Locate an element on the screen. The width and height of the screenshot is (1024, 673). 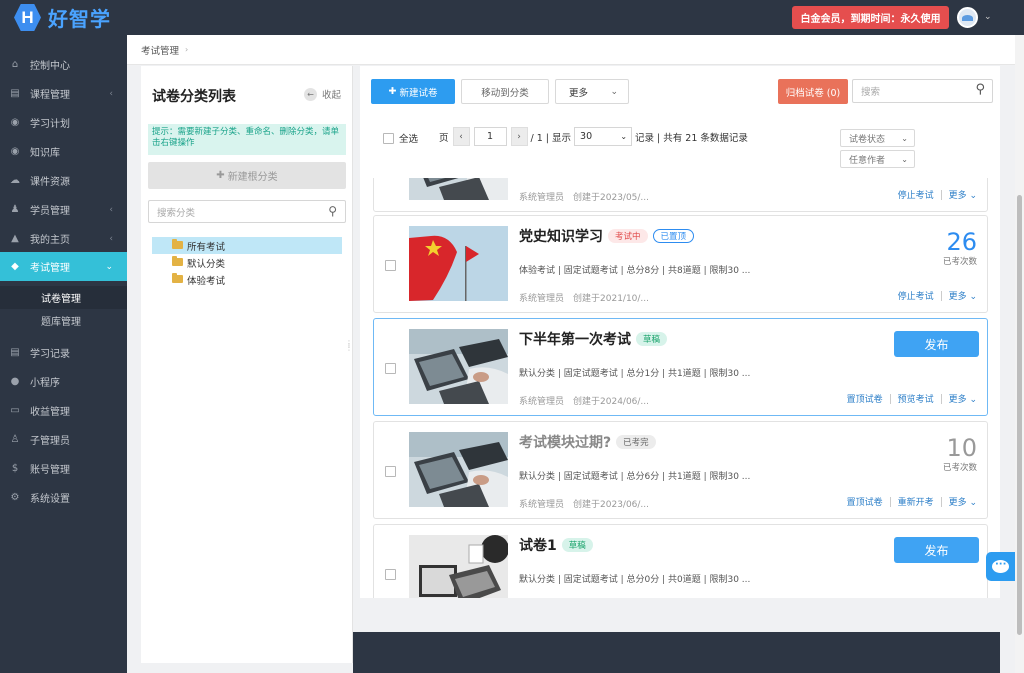
sidebar-item-7: ◆ 考试管理 ⌄ is located at coordinates (63, 266).